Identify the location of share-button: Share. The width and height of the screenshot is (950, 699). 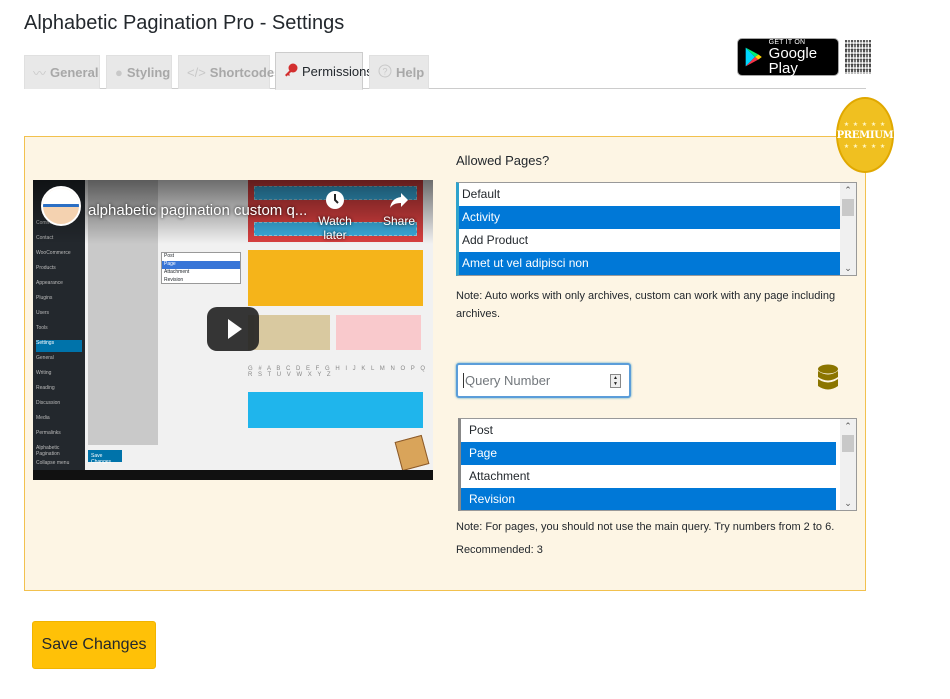
(399, 209).